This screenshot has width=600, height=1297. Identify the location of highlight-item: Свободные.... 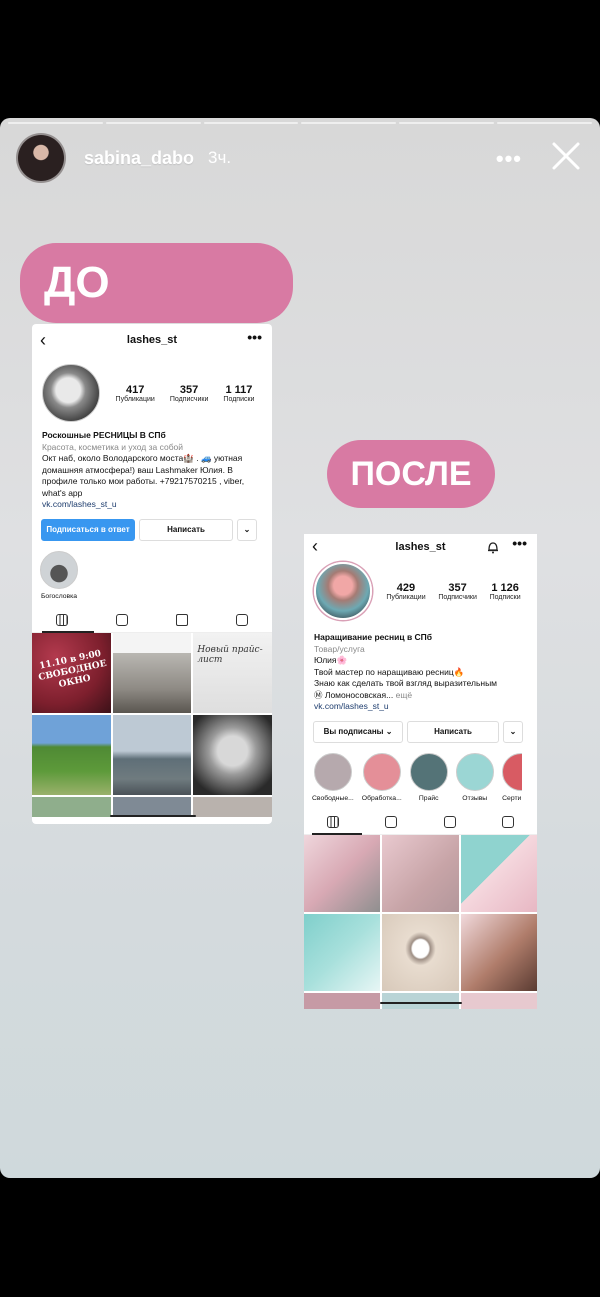
(333, 777).